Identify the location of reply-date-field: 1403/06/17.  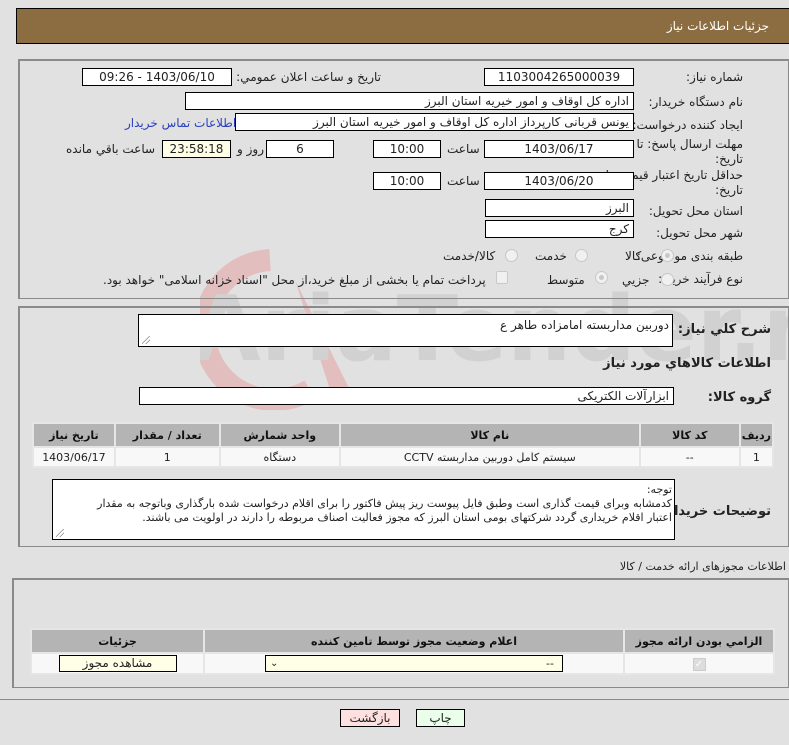
(559, 149).